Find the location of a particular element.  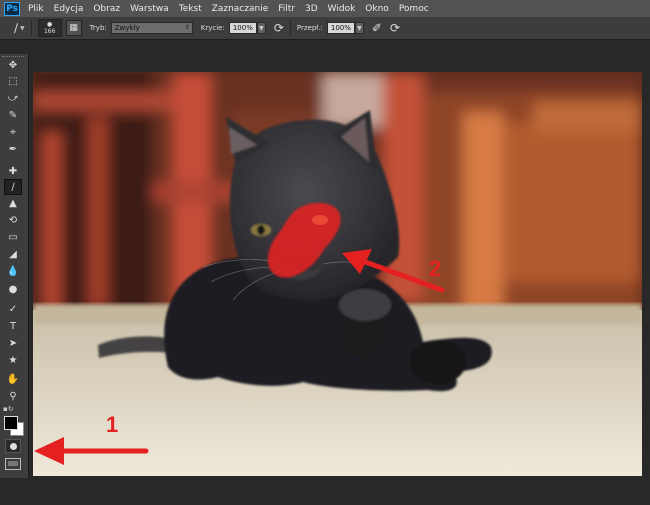

pressure-opacity-icon: ⟳ is located at coordinates (279, 28).